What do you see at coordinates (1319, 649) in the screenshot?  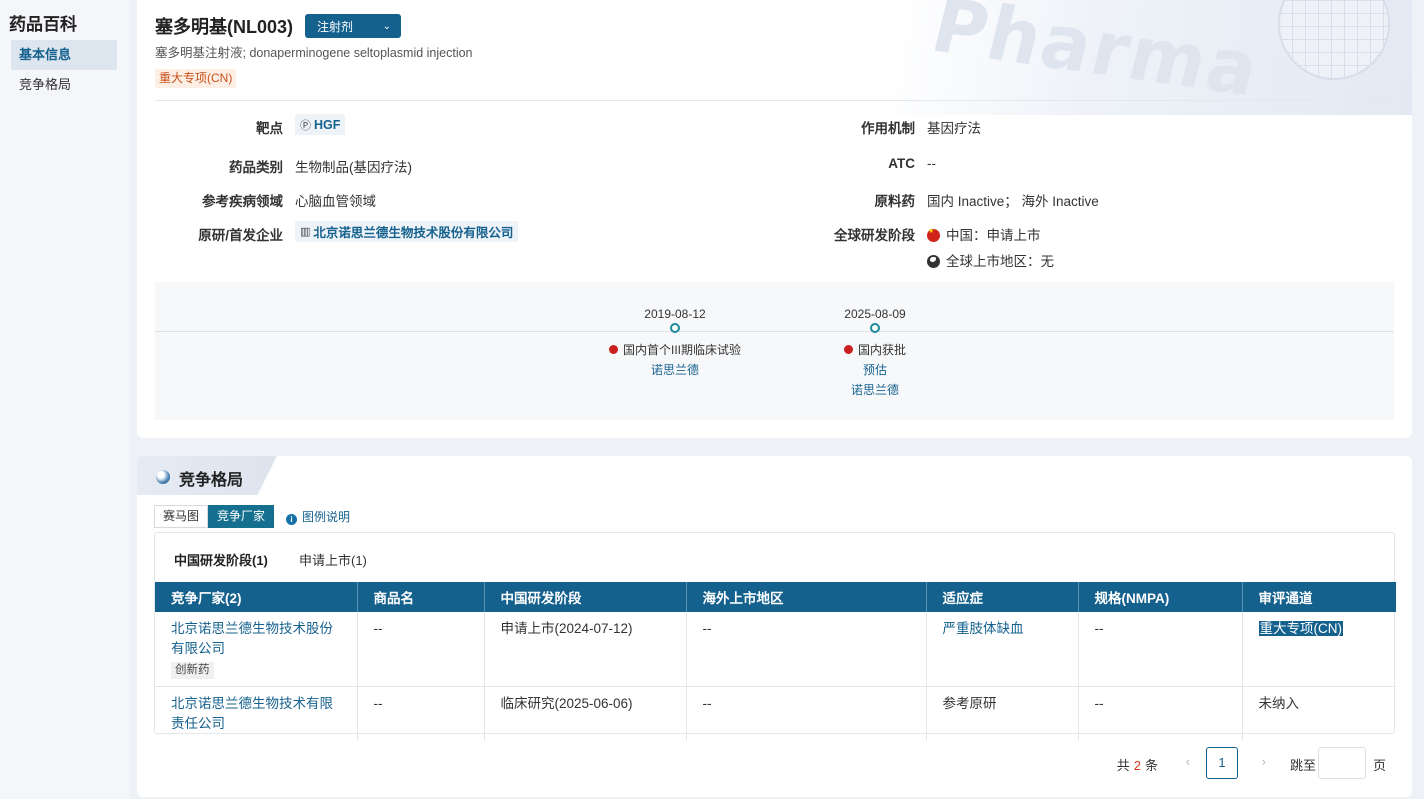 I see `channel-cell: 重大专项(CN)` at bounding box center [1319, 649].